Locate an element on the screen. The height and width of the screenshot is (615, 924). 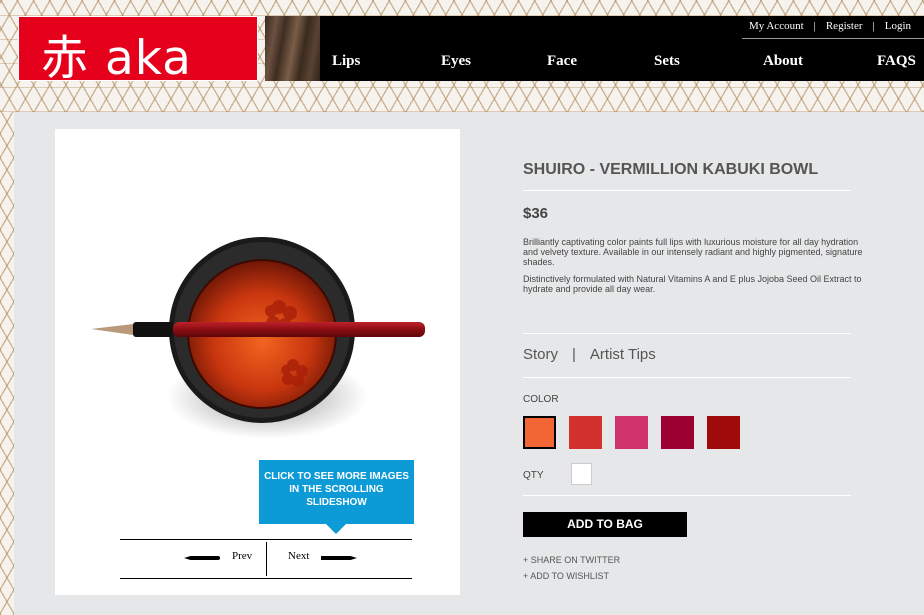
register-link: Register is located at coordinates (844, 26).